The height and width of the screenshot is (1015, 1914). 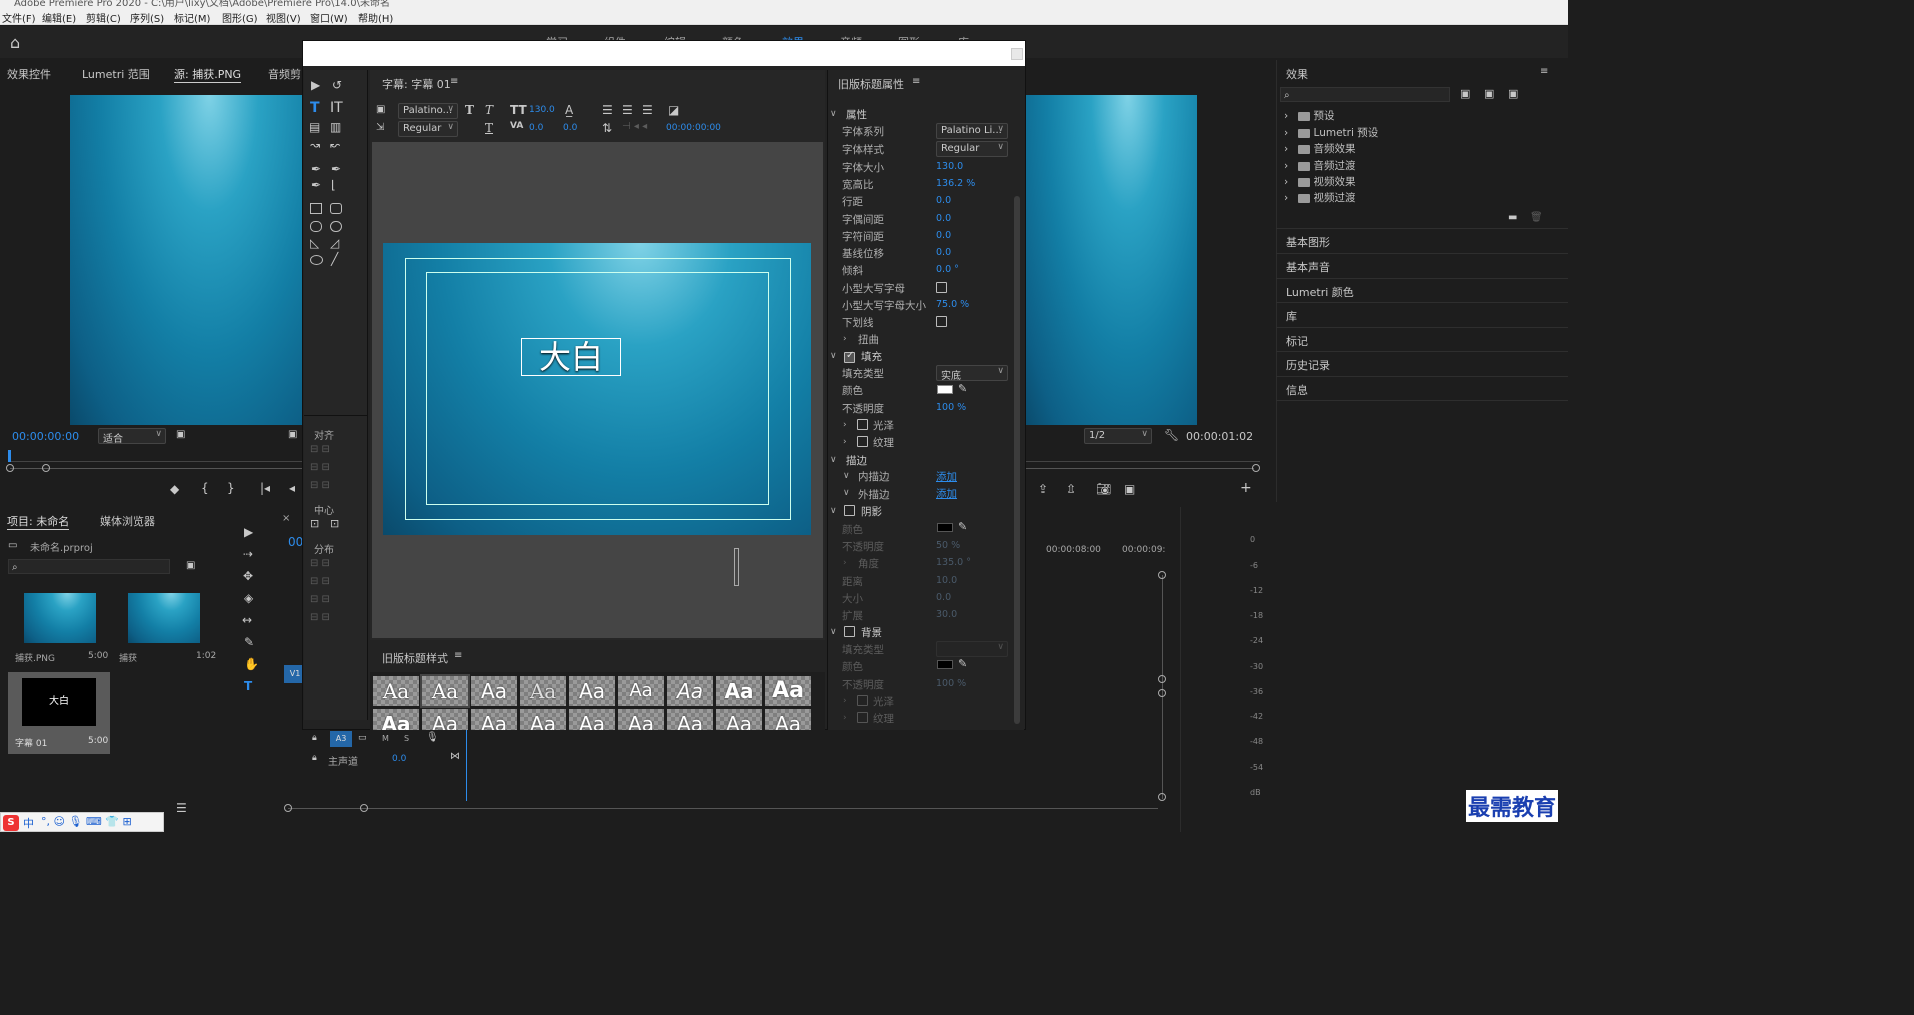 What do you see at coordinates (1308, 267) in the screenshot?
I see `panel-essential-sound: 基本声音` at bounding box center [1308, 267].